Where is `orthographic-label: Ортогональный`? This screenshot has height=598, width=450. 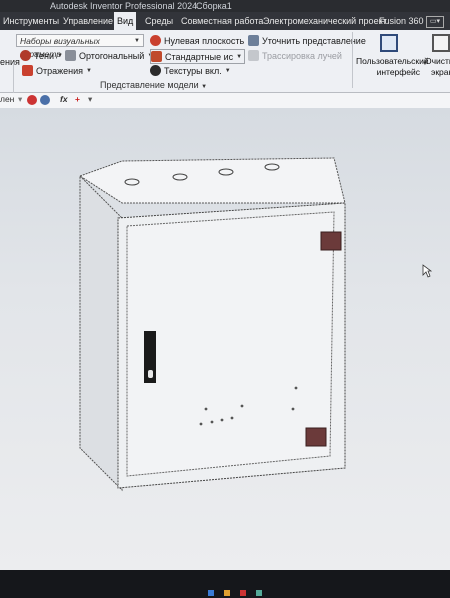 orthographic-label: Ортогональный is located at coordinates (112, 55).